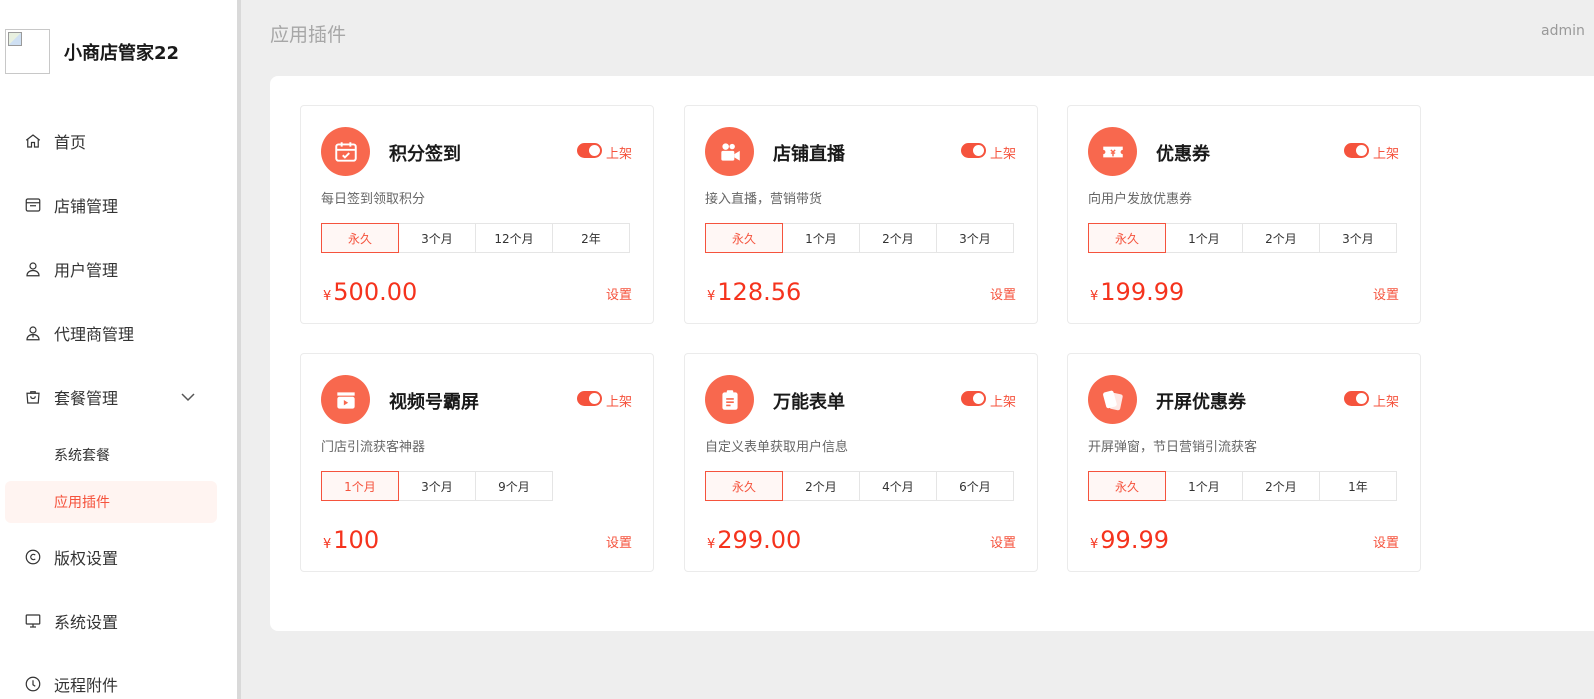  I want to click on tickets-icon, so click(1112, 399).